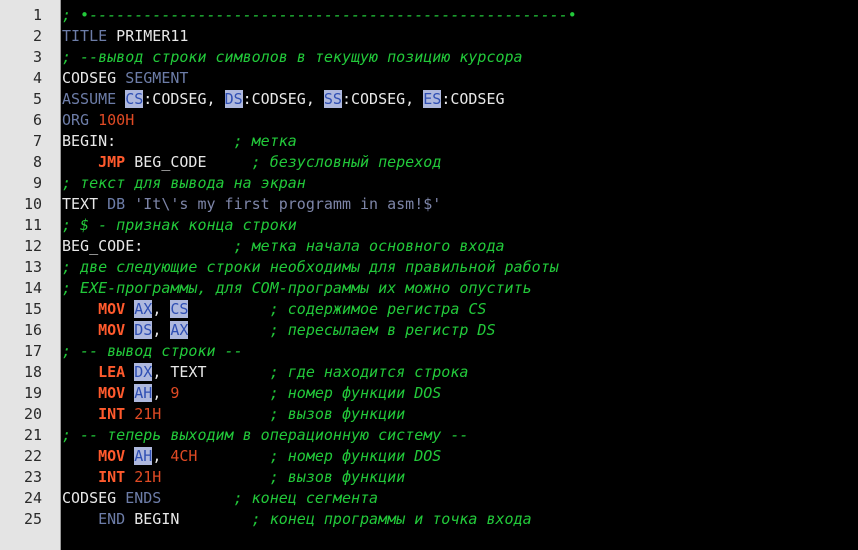 The width and height of the screenshot is (858, 550). What do you see at coordinates (32, 330) in the screenshot?
I see `line-number: 16` at bounding box center [32, 330].